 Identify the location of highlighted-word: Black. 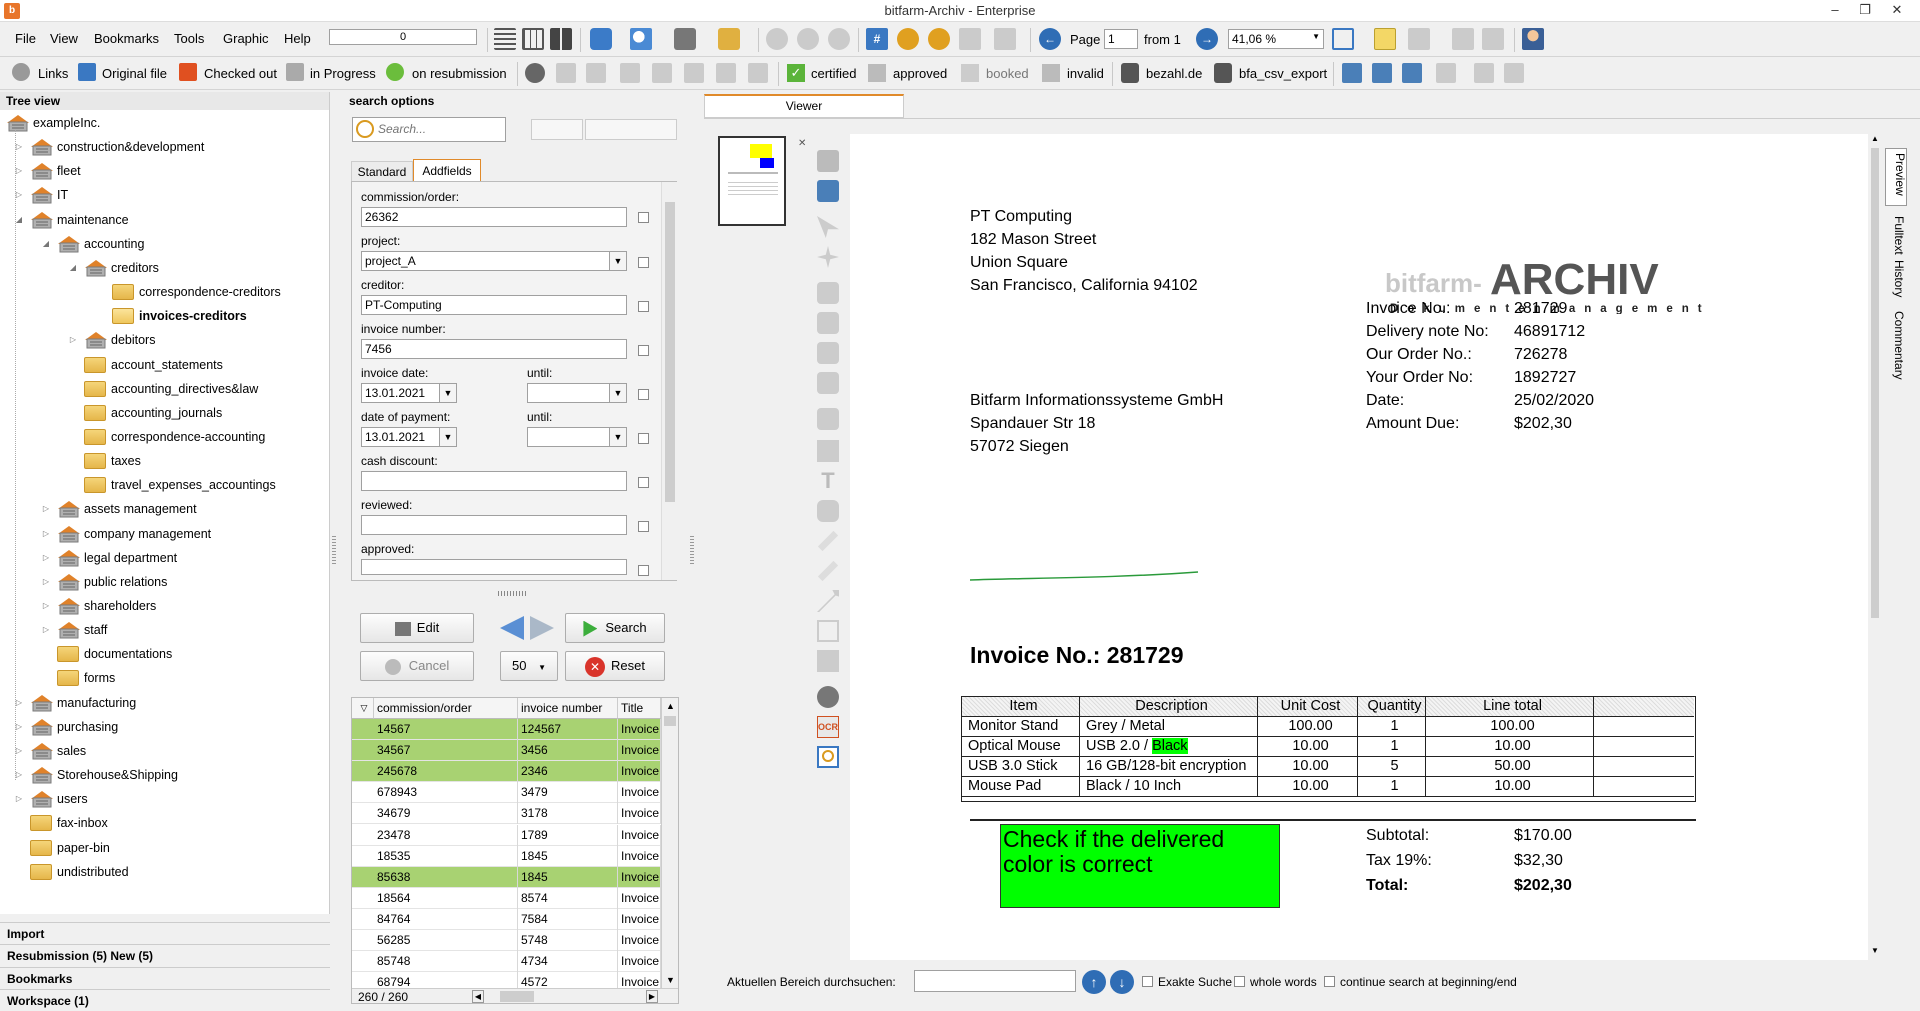
(1170, 746).